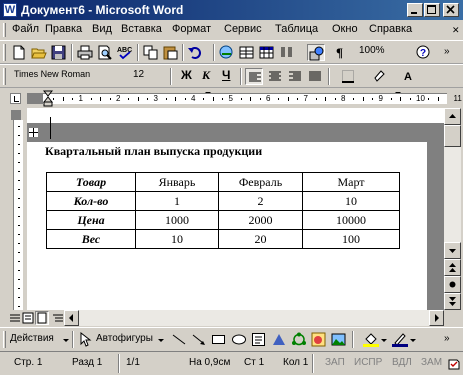 The height and width of the screenshot is (375, 463). I want to click on table-row-header: Цена, so click(91, 220).